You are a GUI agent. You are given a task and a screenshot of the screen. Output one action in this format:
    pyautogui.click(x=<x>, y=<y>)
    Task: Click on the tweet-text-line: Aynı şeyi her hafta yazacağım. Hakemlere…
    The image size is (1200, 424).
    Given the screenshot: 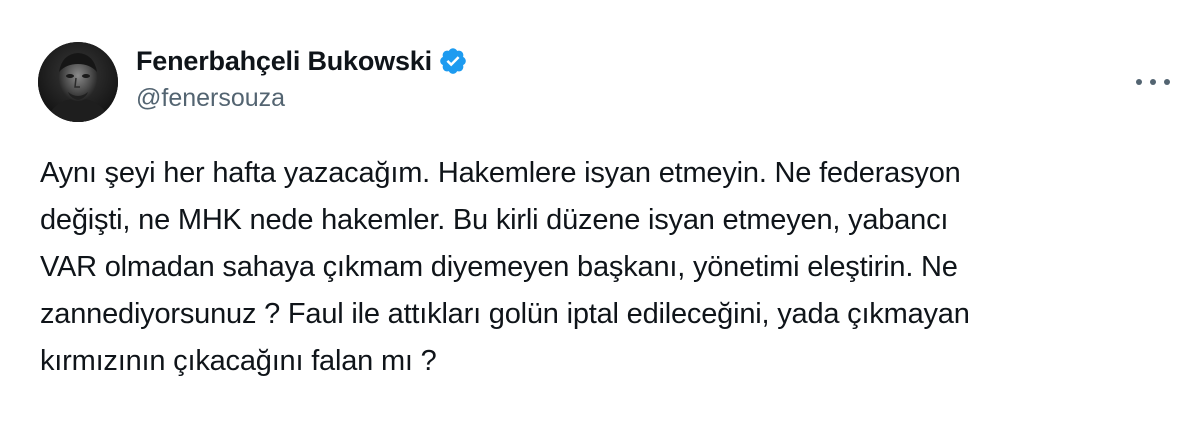 What is the action you would take?
    pyautogui.click(x=500, y=173)
    